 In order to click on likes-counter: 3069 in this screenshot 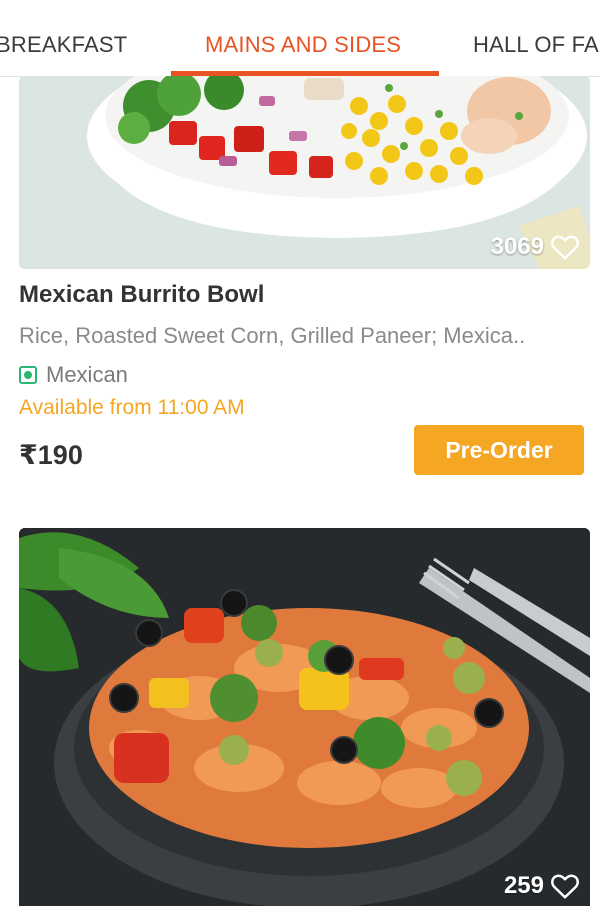, I will do `click(535, 247)`.